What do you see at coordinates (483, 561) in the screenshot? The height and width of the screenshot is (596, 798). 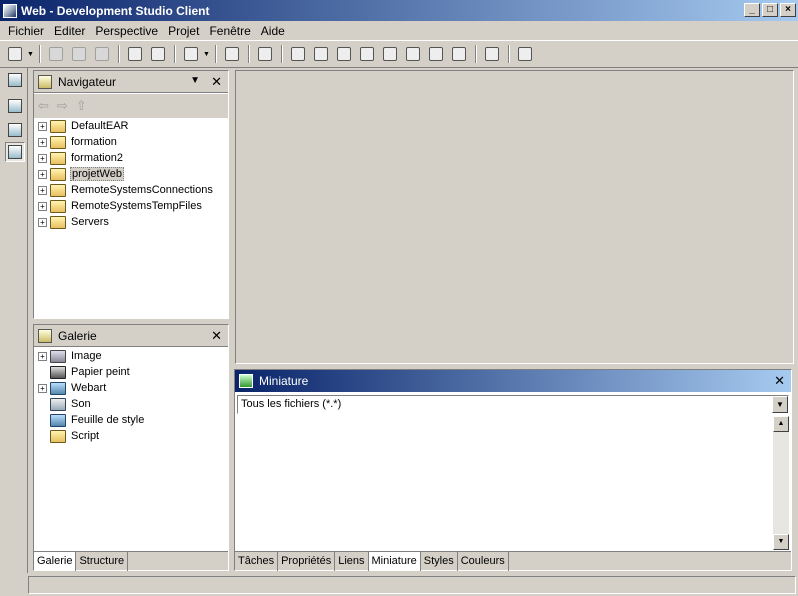 I see `tab-couleurs: Couleurs` at bounding box center [483, 561].